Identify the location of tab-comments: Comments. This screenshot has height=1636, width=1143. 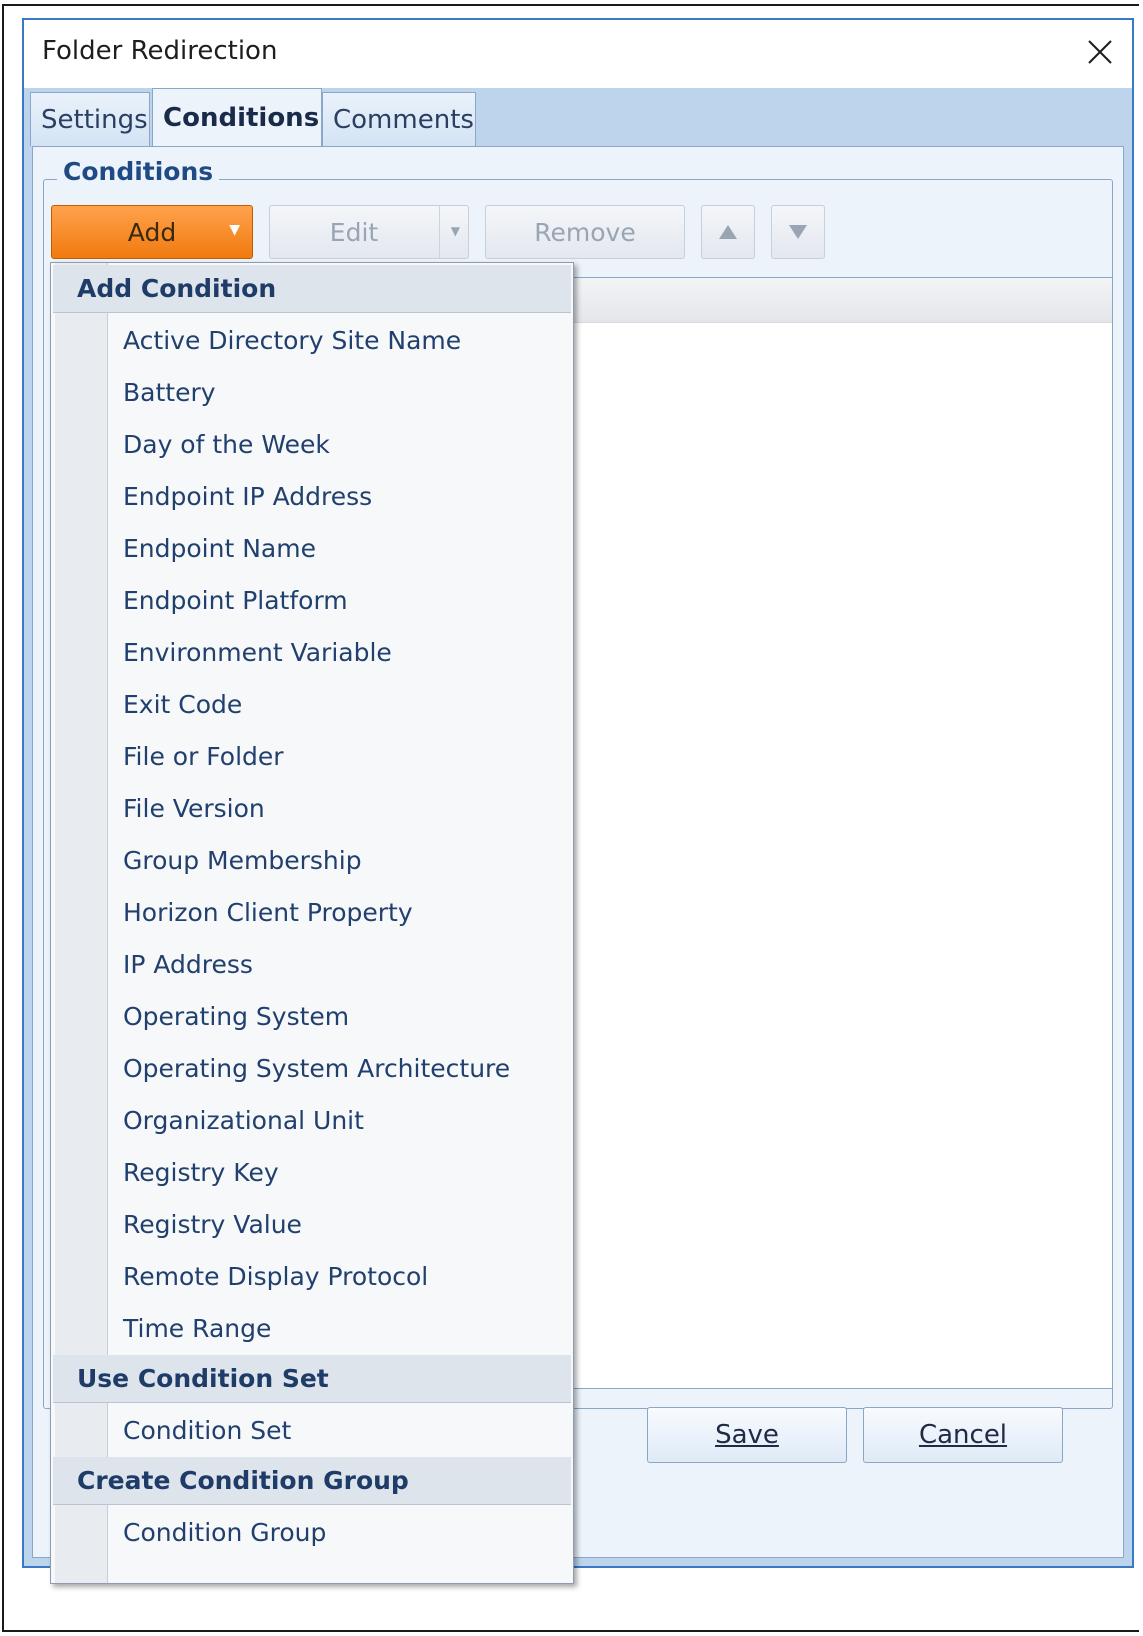
(399, 119).